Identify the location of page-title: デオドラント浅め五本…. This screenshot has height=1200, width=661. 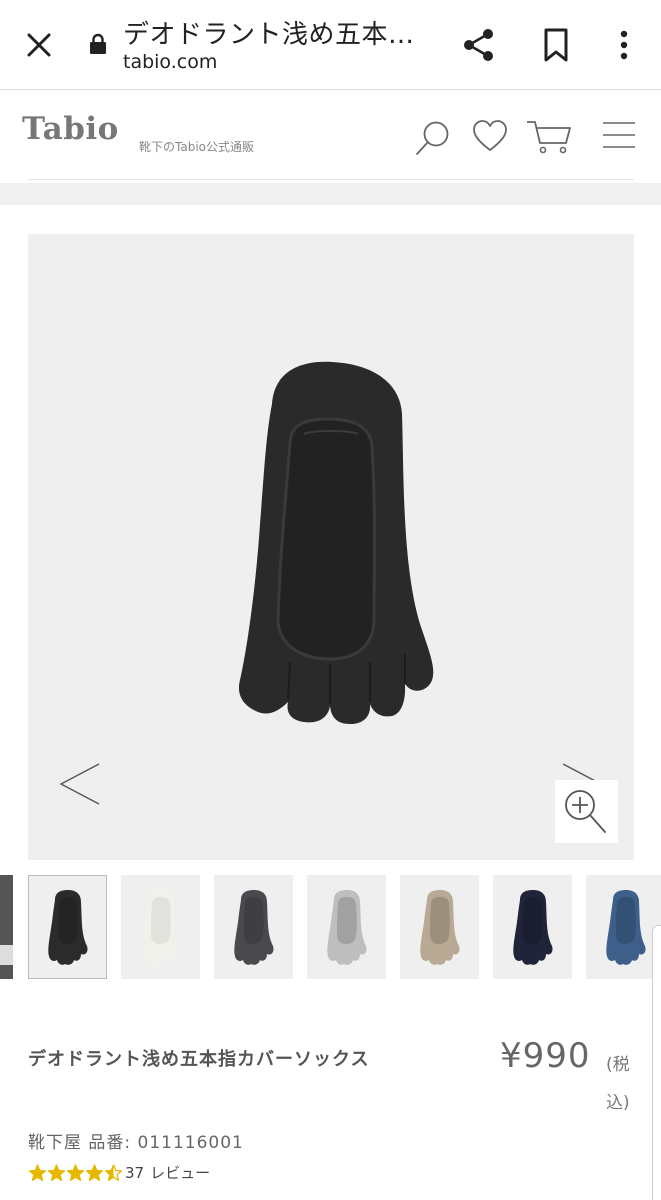
(269, 35).